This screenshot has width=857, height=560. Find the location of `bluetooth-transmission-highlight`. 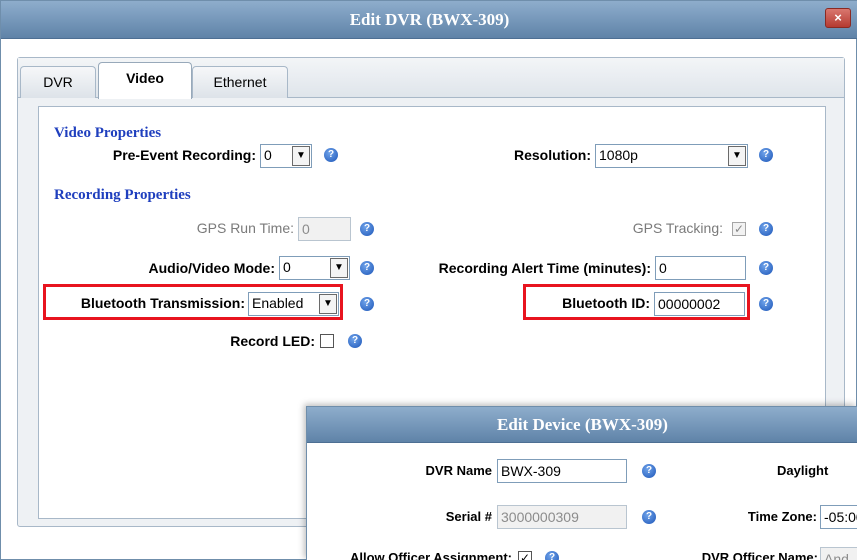

bluetooth-transmission-highlight is located at coordinates (193, 302).